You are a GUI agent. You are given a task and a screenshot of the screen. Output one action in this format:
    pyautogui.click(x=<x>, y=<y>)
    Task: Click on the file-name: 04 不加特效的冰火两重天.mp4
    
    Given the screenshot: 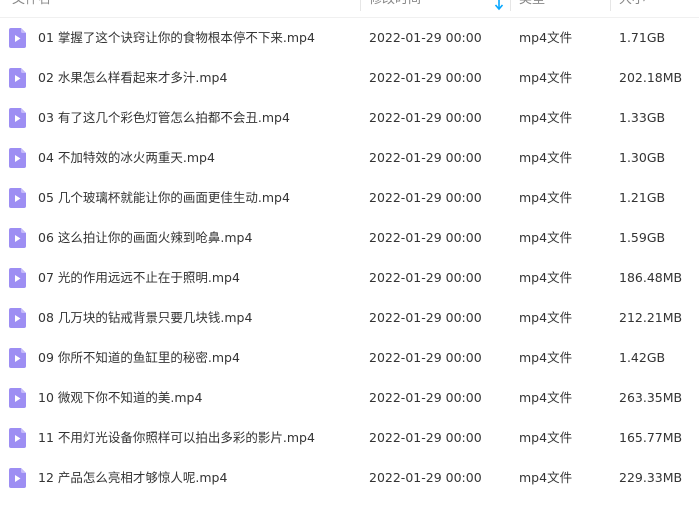 What is the action you would take?
    pyautogui.click(x=126, y=158)
    